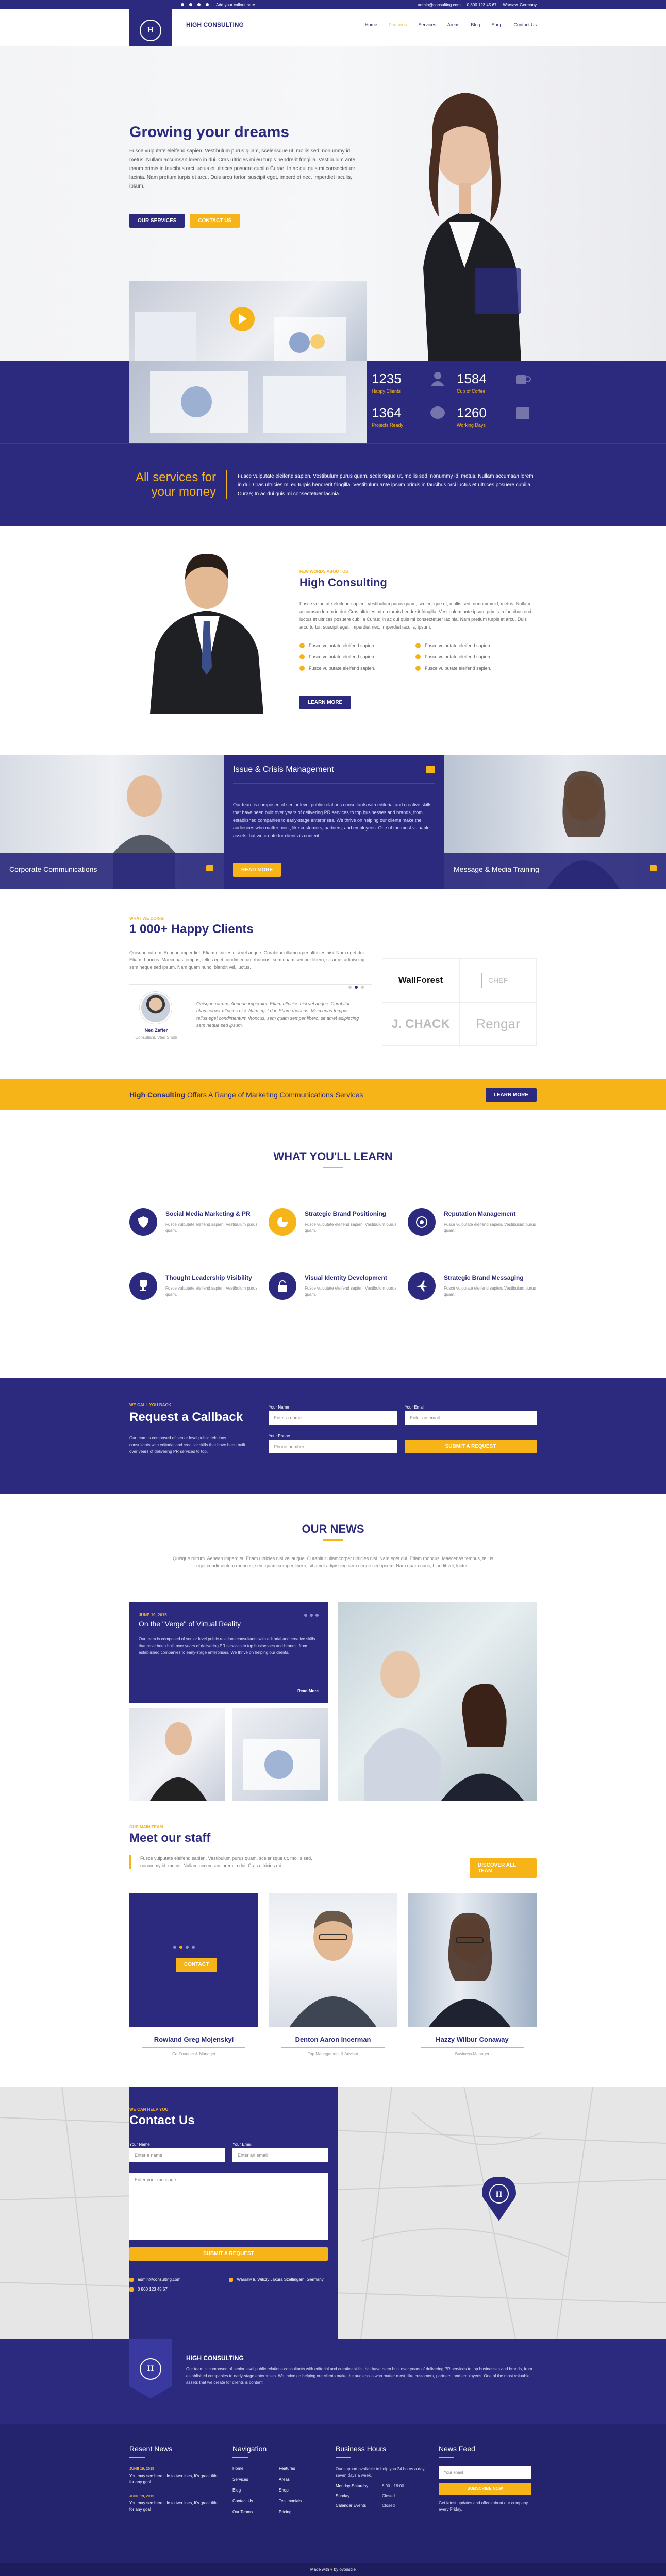 This screenshot has height=2576, width=666. I want to click on nav-item-features: Features, so click(398, 24).